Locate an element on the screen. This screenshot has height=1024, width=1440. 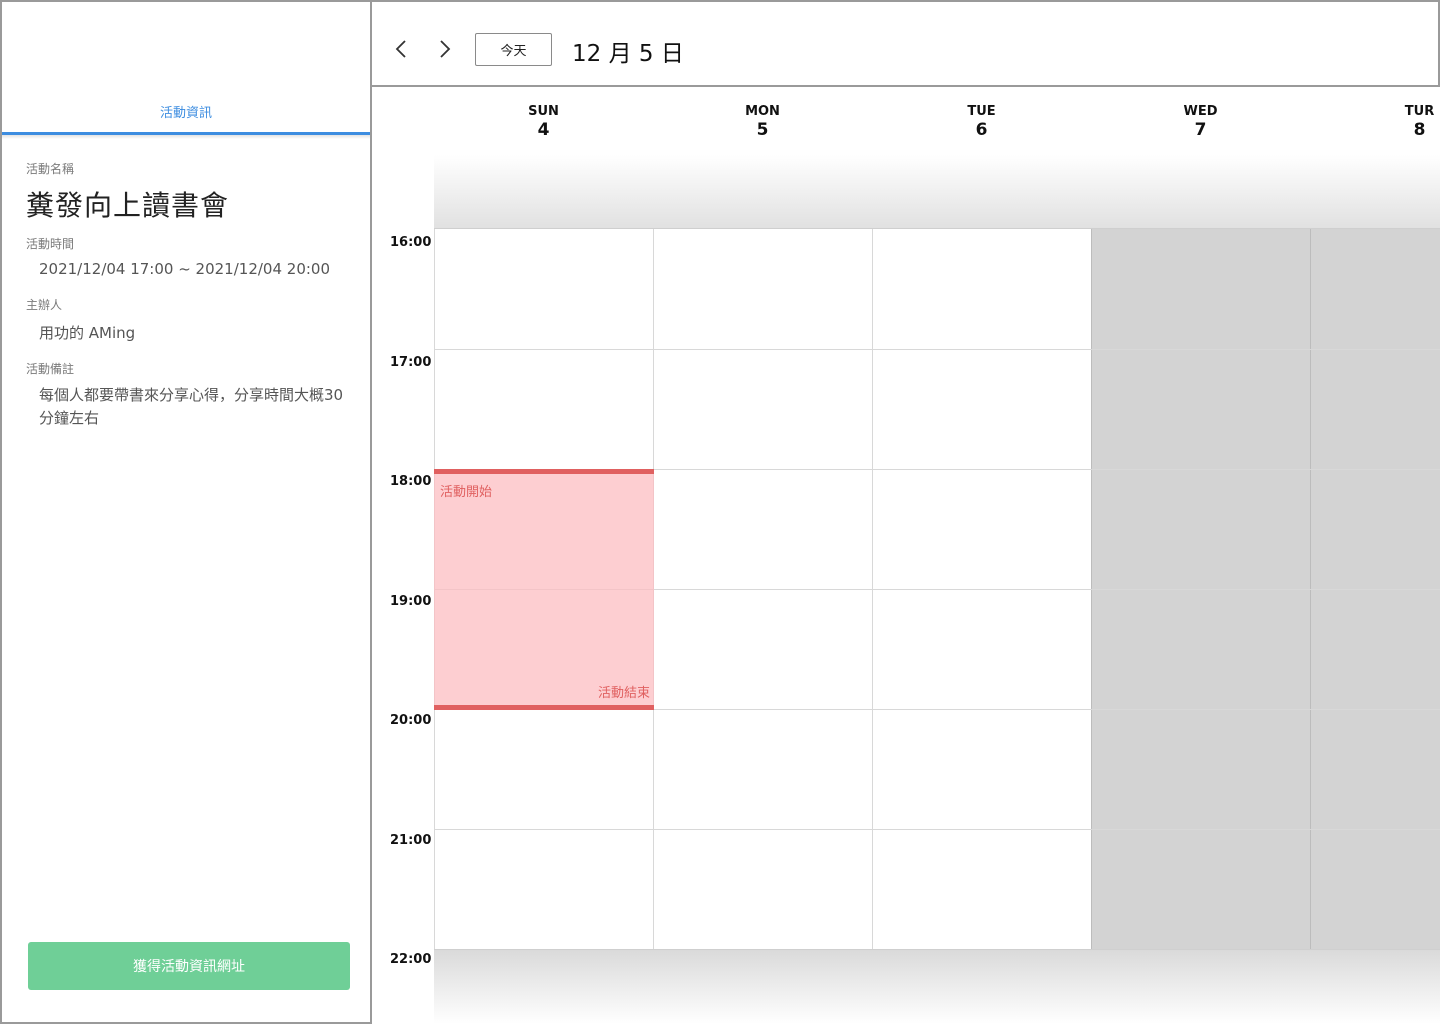
day-header-tur: TUR 8 is located at coordinates (1375, 122).